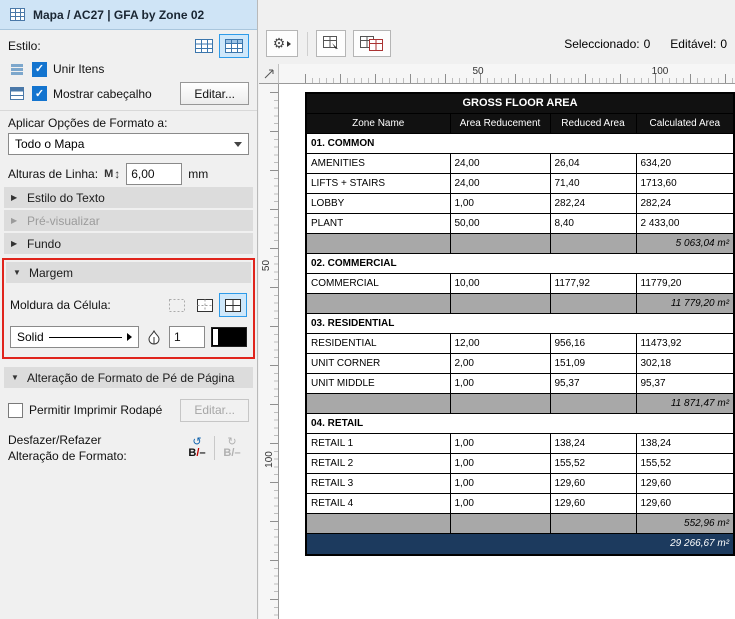 This screenshot has height=619, width=735. Describe the element at coordinates (500, 283) in the screenshot. I see `data-cell: 10,00` at that location.